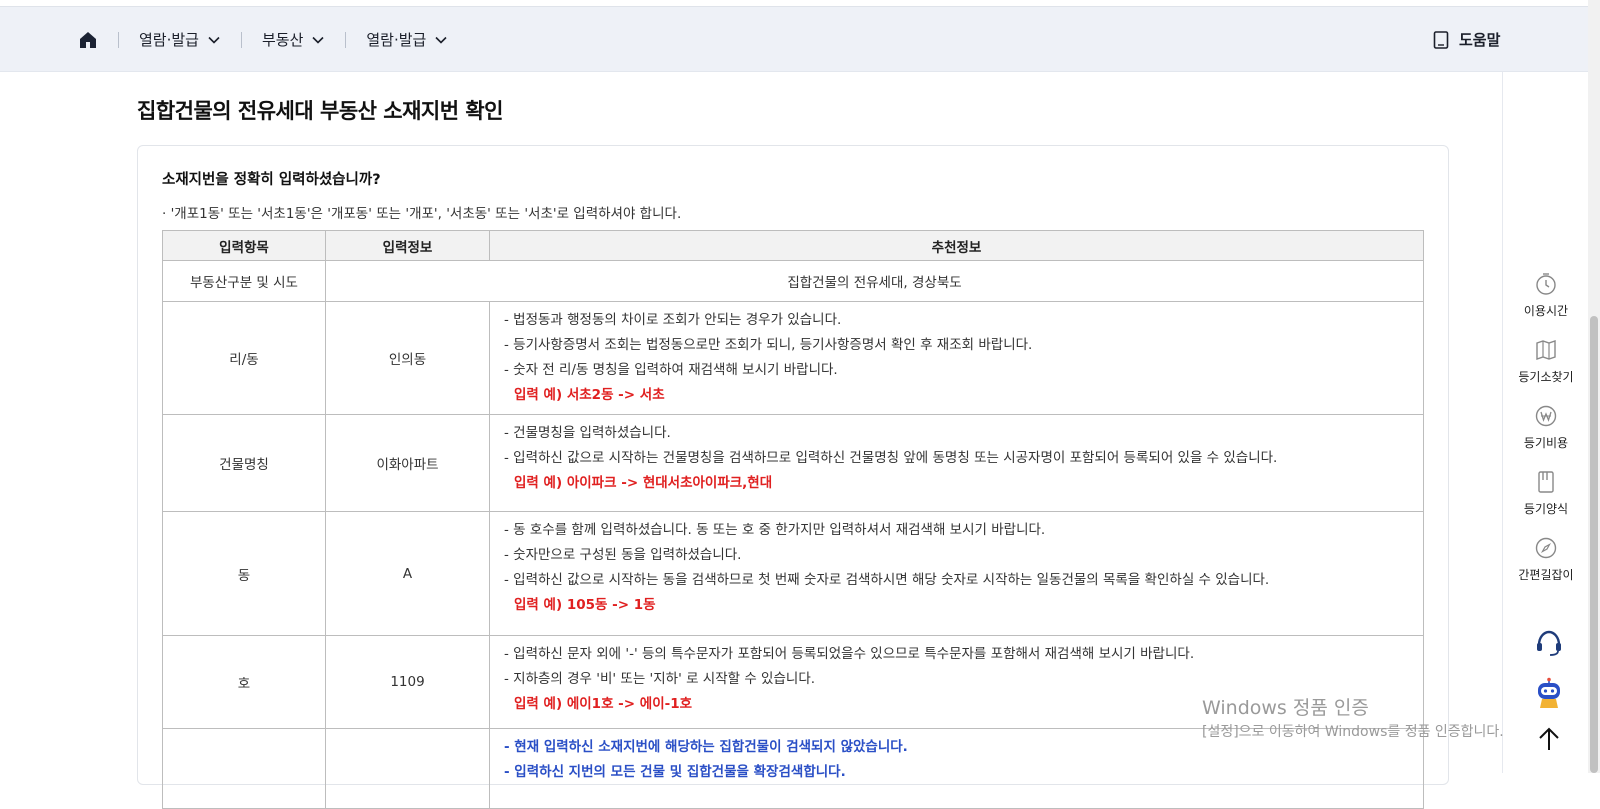  I want to click on row-label: 호, so click(244, 682).